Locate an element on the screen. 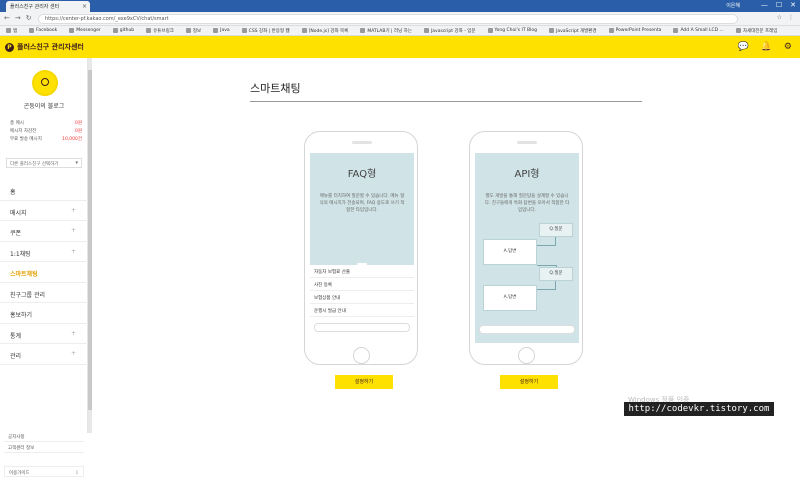 Image resolution: width=800 pixels, height=477 pixels. close-icon: ✕ is located at coordinates (793, 5).